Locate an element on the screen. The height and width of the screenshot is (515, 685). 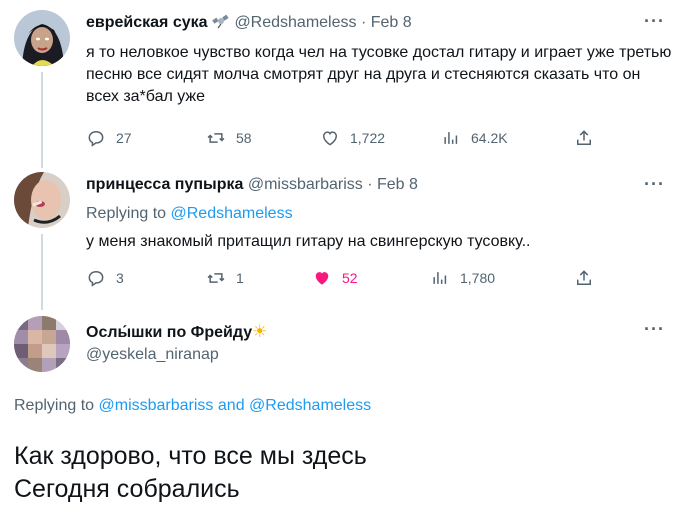
tweet-handle-row: @yeskela_niranap is located at coordinates (152, 355).